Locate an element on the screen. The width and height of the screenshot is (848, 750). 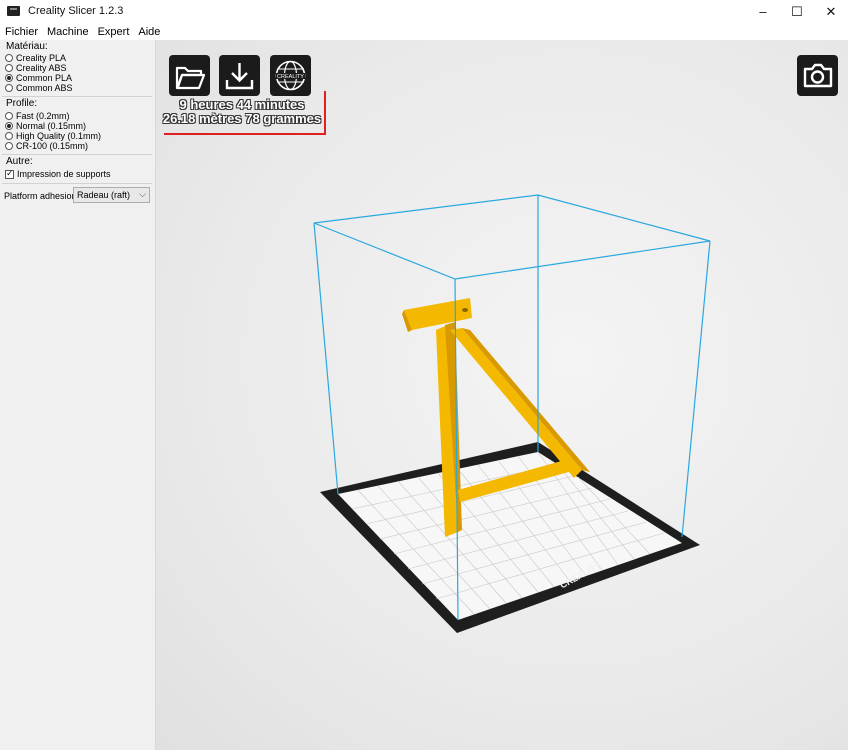
creality-web-button: CREALITY is located at coordinates (290, 75).